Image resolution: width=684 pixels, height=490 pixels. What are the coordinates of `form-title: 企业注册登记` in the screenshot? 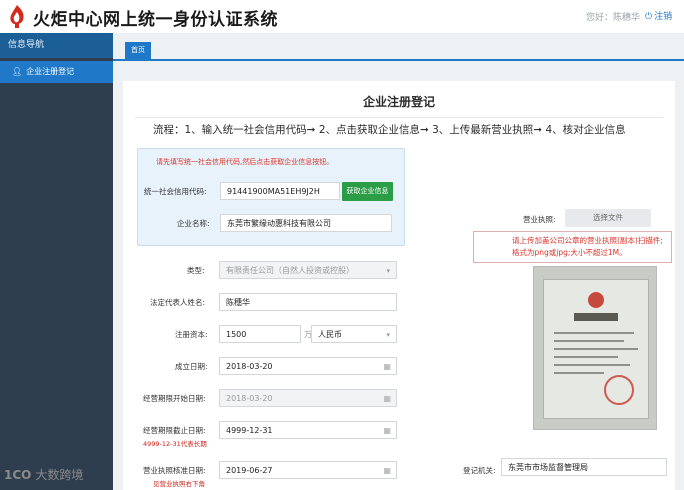 It's located at (398, 102).